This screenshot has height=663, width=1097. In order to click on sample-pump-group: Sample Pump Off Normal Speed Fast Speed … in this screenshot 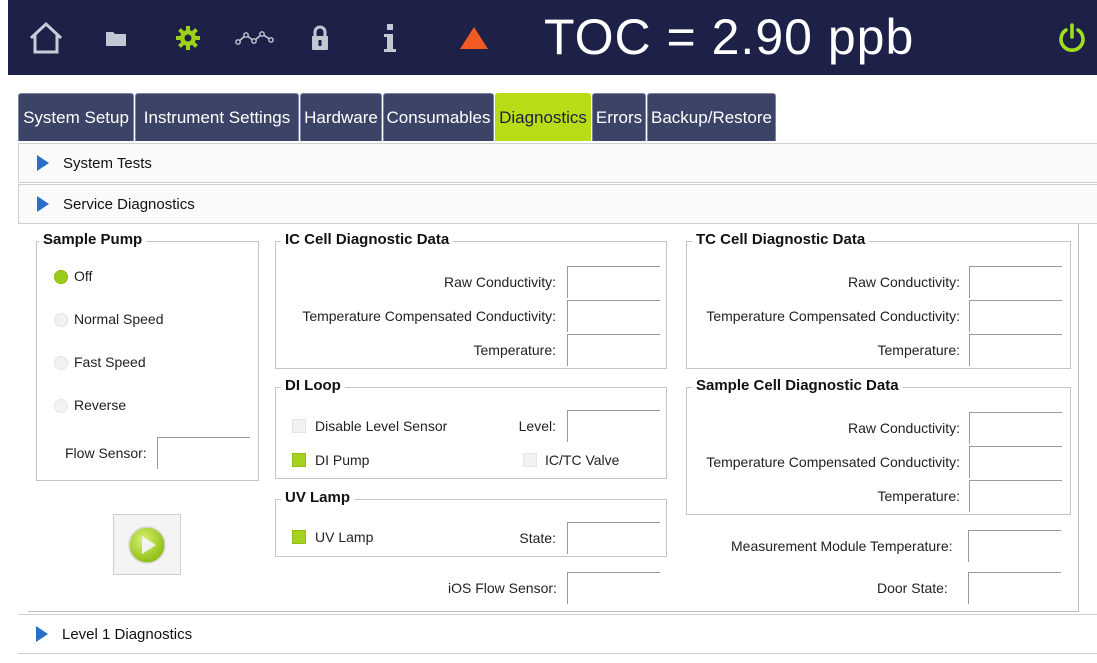, I will do `click(147, 356)`.